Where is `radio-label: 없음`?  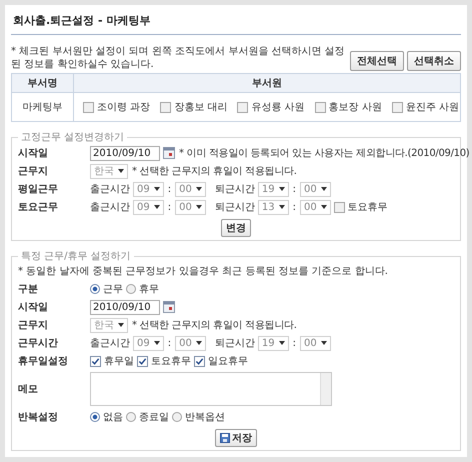
radio-label: 없음 is located at coordinates (113, 417).